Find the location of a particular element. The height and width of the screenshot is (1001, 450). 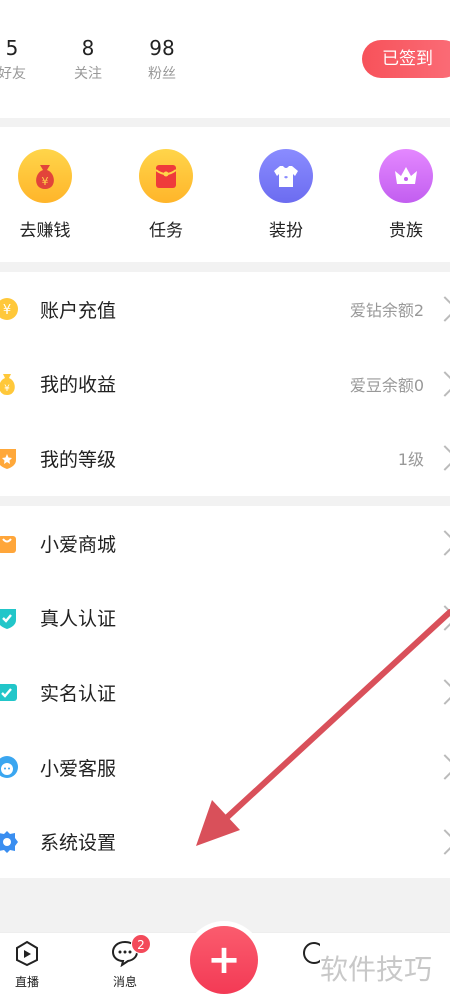

menu-customer-service-label: 小爱客服 is located at coordinates (78, 768).